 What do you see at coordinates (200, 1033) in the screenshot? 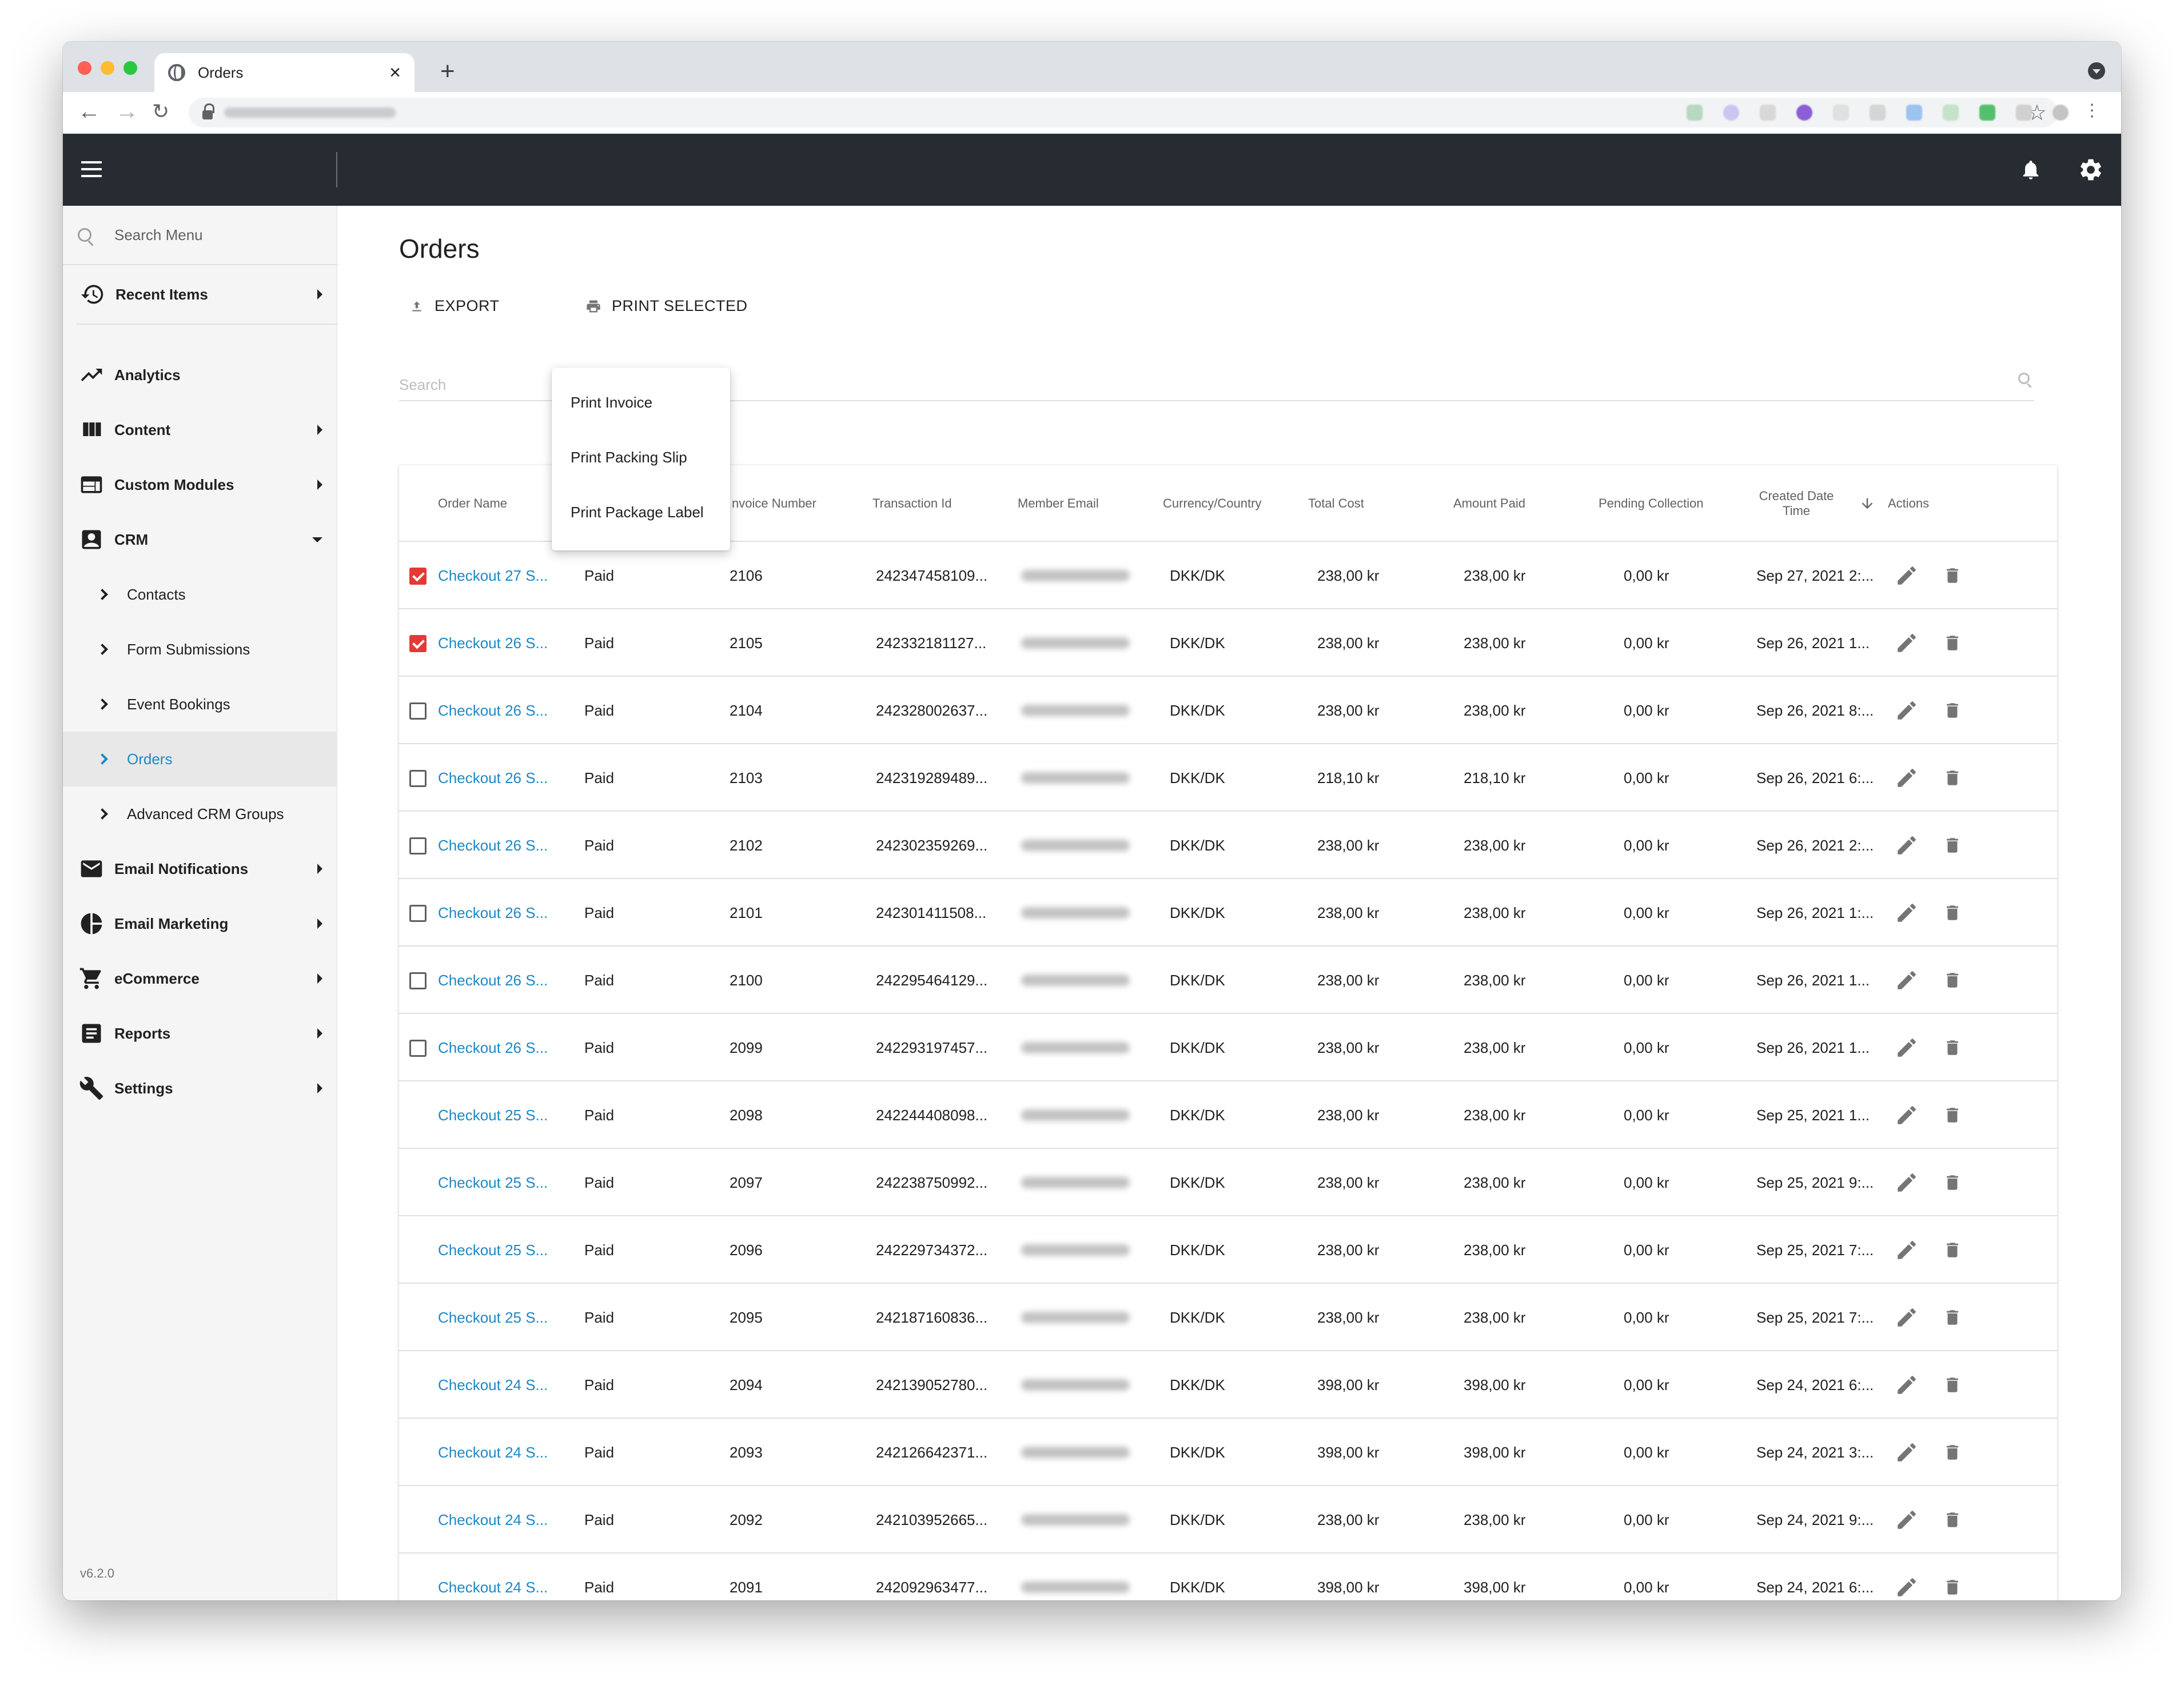
I see `sidebar-item-reports: Reports` at bounding box center [200, 1033].